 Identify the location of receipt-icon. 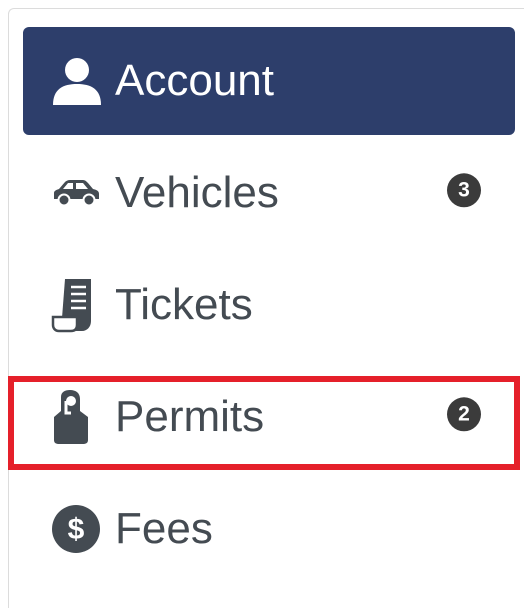
(80, 305).